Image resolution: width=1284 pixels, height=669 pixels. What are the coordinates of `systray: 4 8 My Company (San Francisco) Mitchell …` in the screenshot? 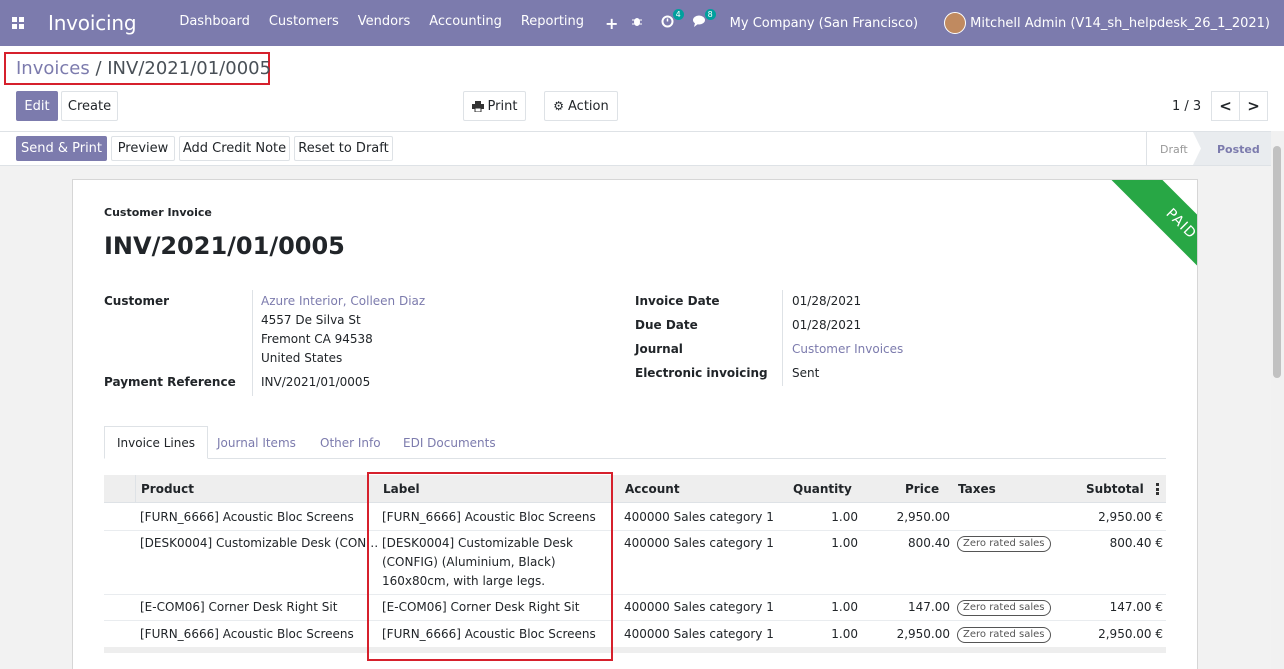 It's located at (941, 23).